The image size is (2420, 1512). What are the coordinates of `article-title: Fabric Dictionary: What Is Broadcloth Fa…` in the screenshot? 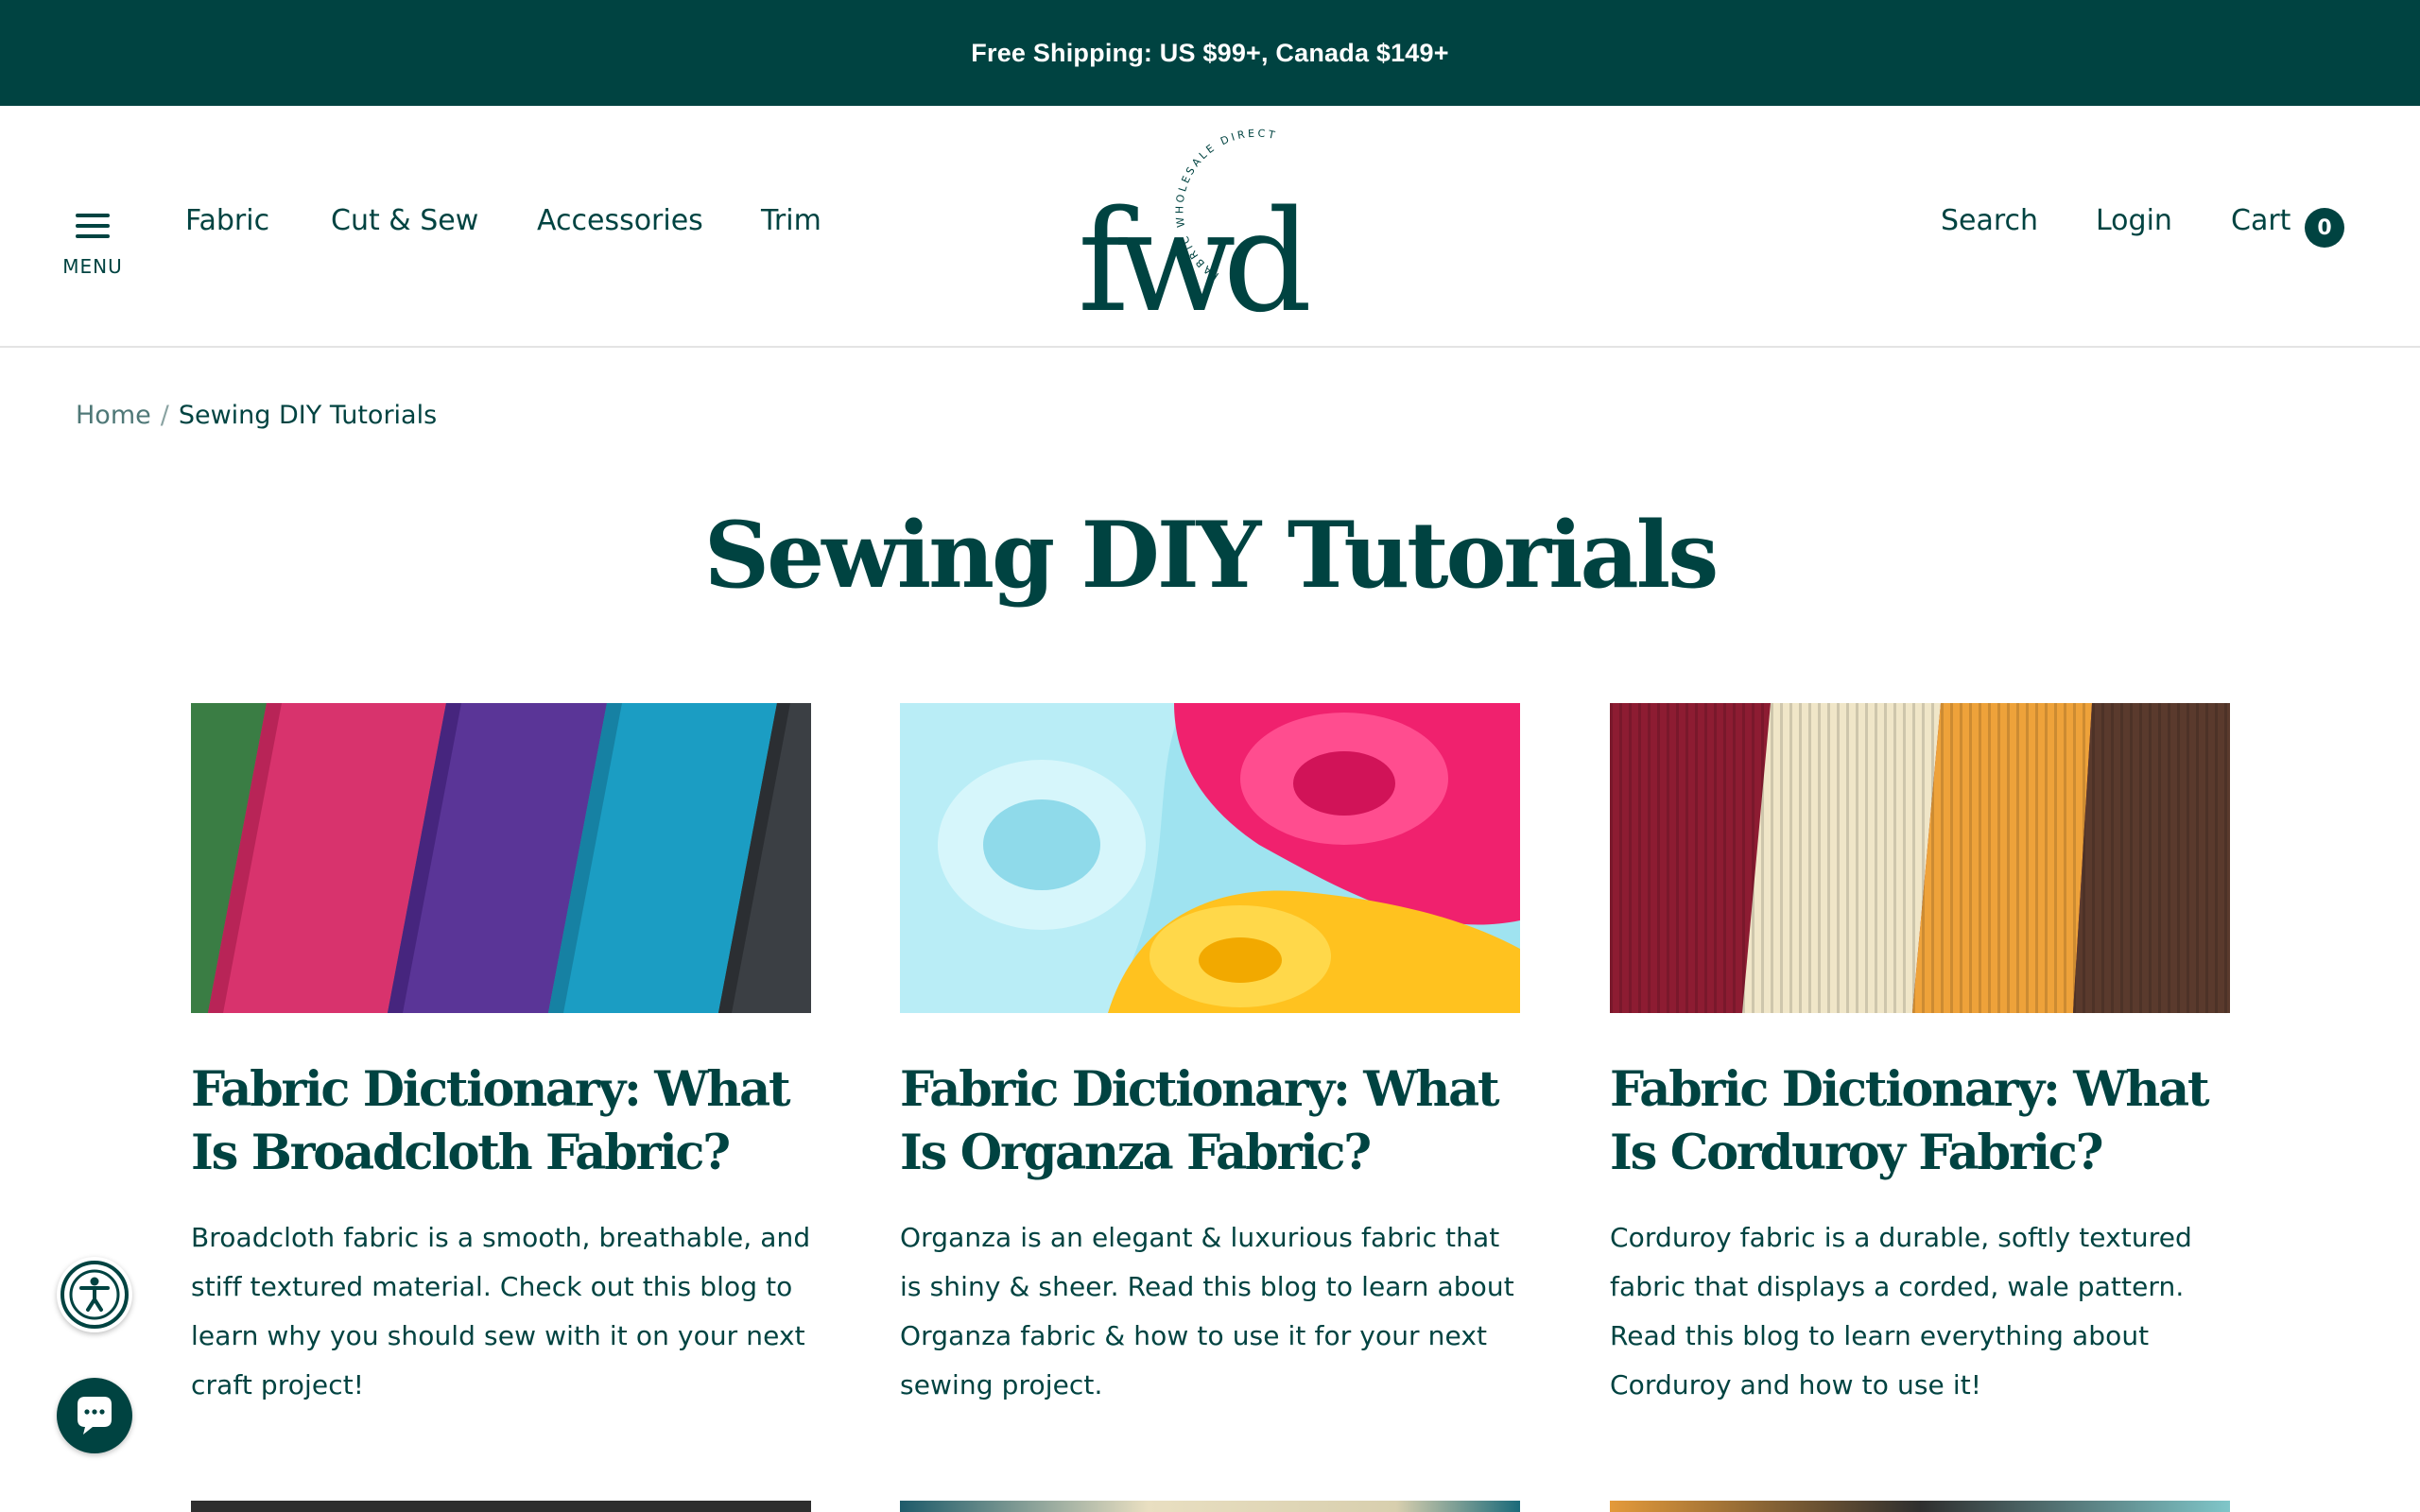 It's located at (501, 1121).